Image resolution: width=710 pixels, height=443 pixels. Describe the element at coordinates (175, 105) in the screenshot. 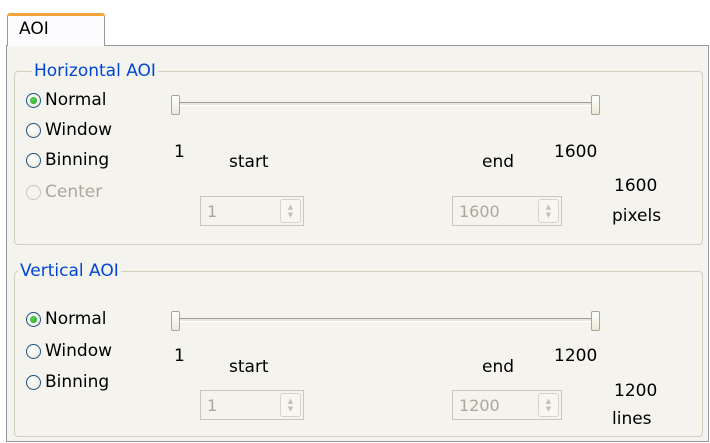

I see `horizontal-start-thumb` at that location.